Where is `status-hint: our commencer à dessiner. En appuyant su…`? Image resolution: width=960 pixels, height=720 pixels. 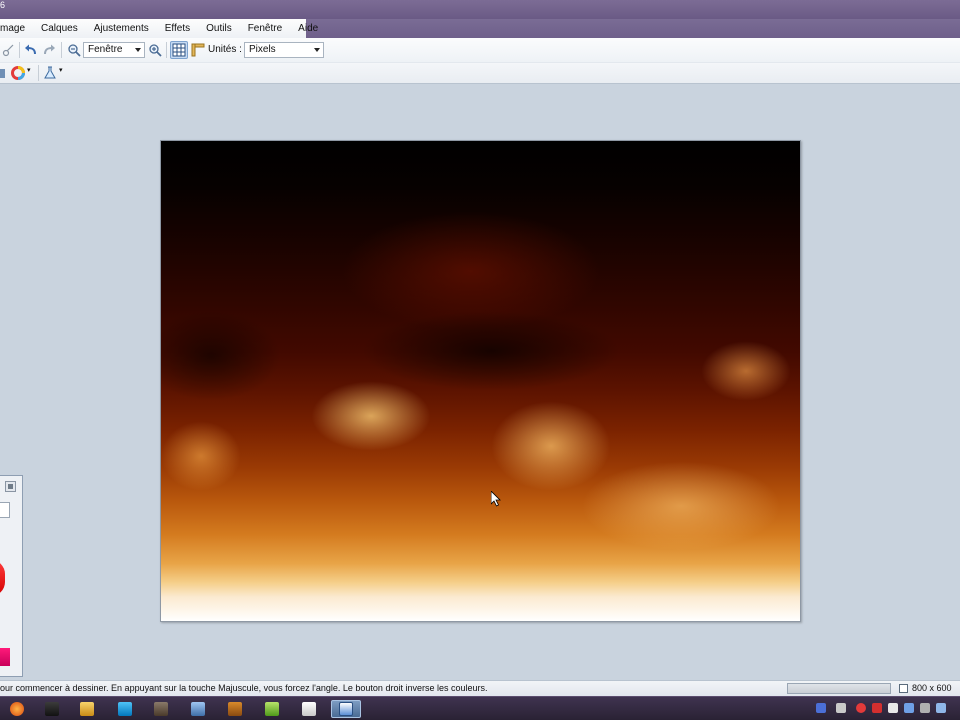 status-hint: our commencer à dessiner. En appuyant su… is located at coordinates (244, 688).